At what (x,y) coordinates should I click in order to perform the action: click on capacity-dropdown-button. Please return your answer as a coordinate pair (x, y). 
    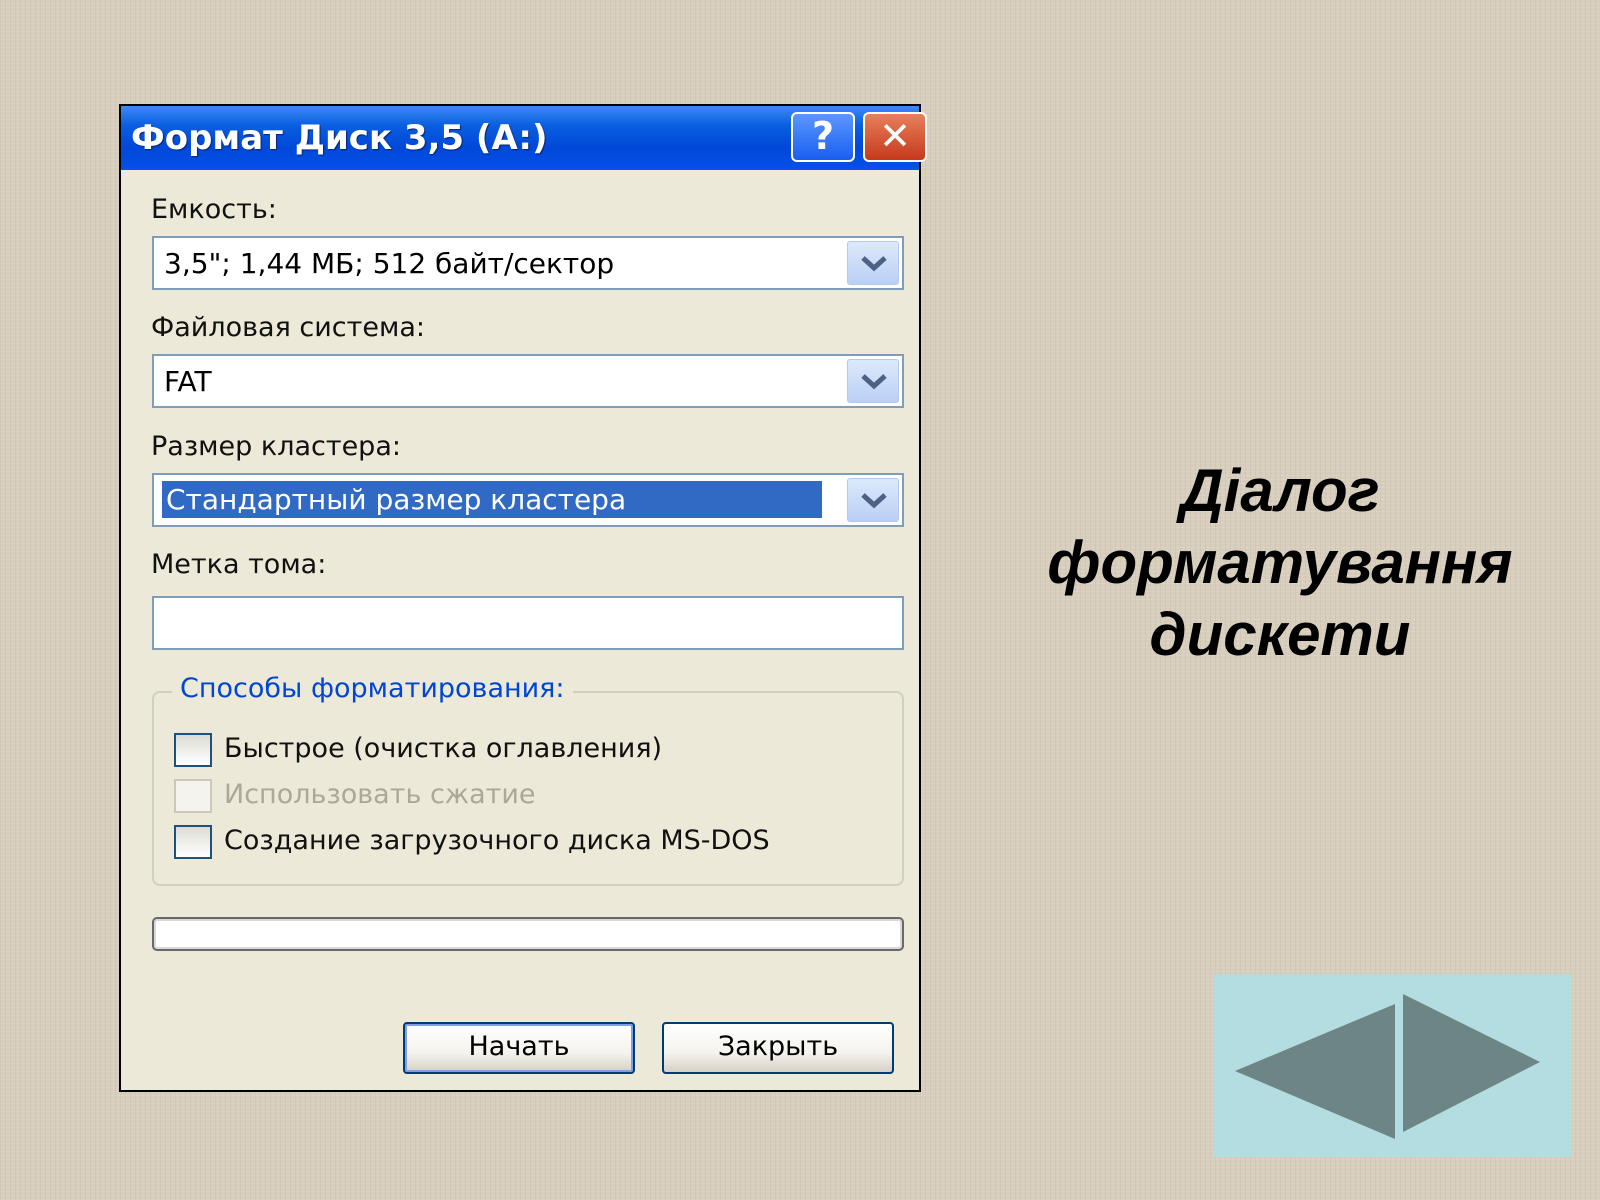
    Looking at the image, I should click on (873, 263).